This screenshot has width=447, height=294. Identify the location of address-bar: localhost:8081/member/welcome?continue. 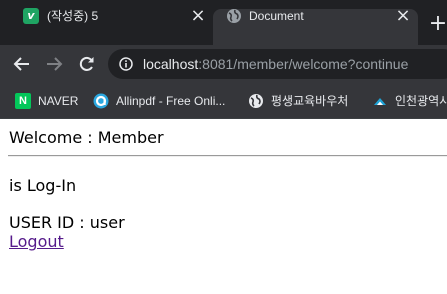
(277, 64).